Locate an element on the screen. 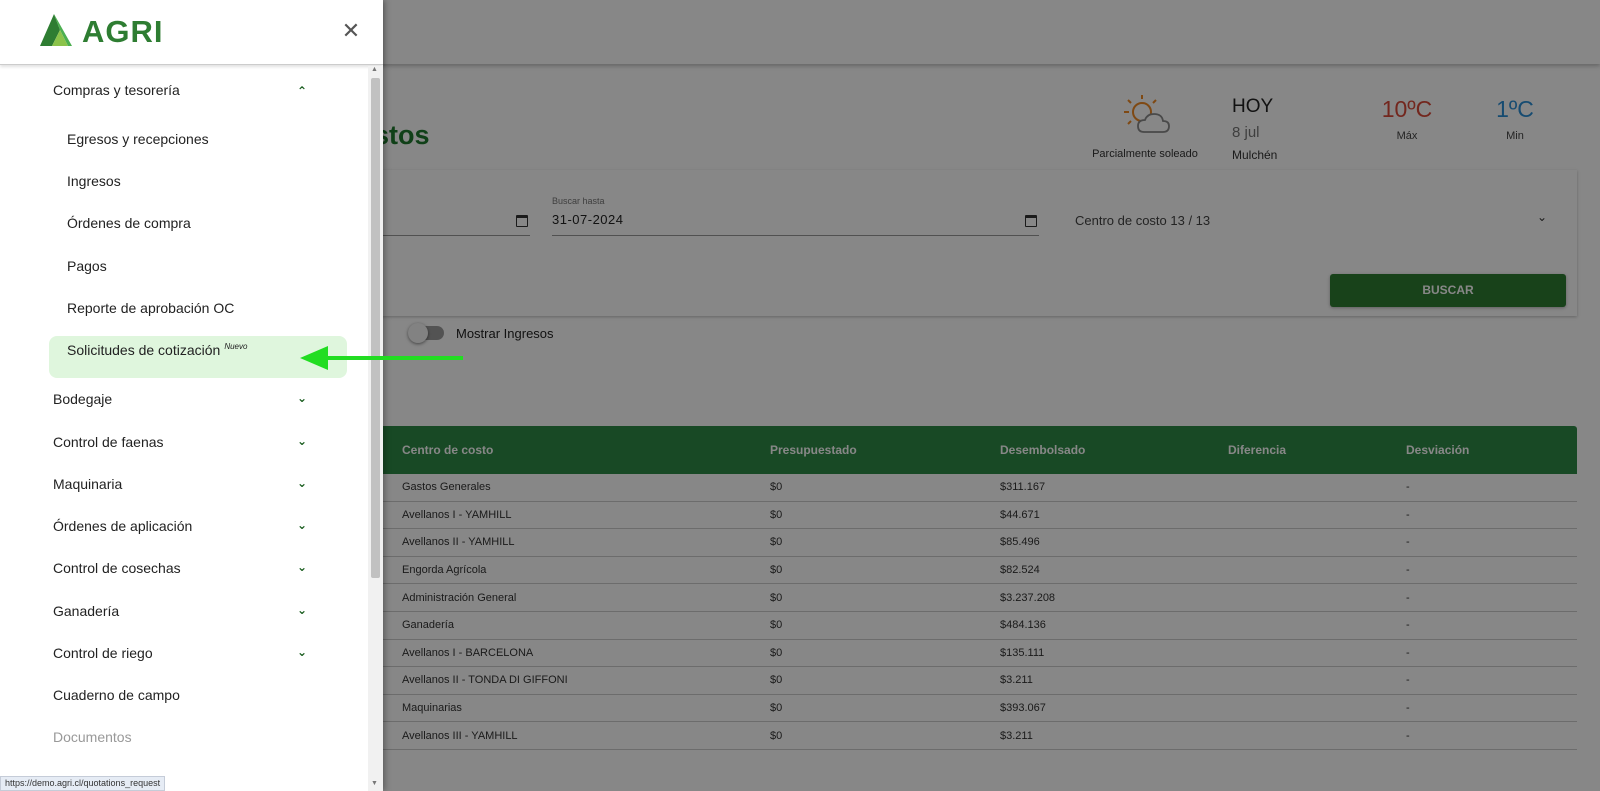 This screenshot has width=1600, height=791. menu-item-solicitudes: Solicitudes de cotización Nuevo is located at coordinates (157, 350).